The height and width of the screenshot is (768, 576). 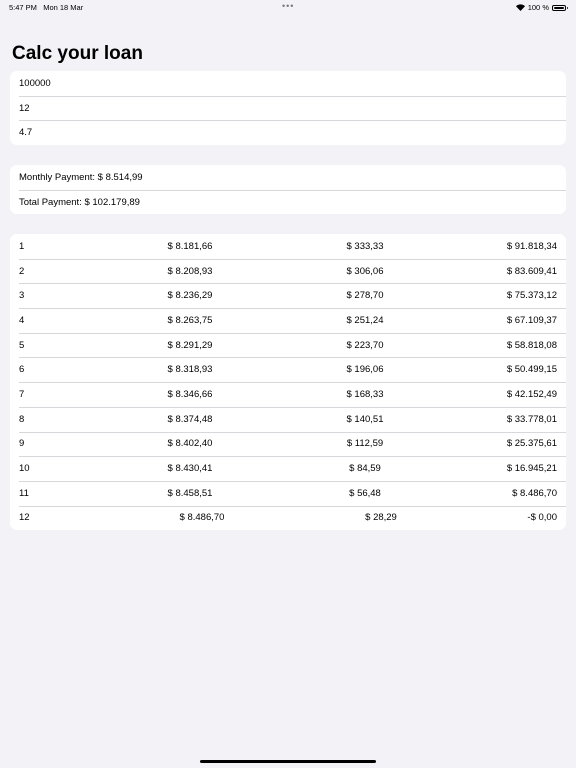 I want to click on wifi-icon, so click(x=520, y=7).